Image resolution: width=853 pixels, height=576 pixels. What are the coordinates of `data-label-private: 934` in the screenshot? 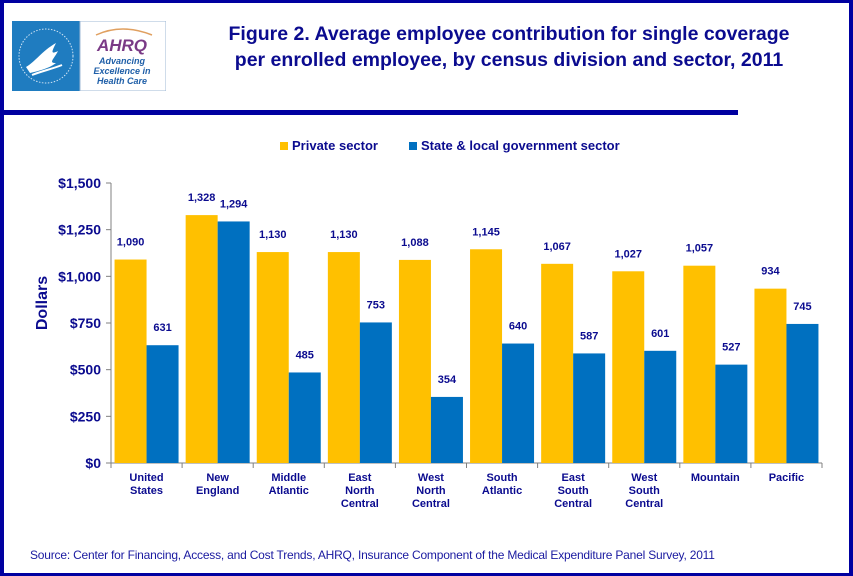 It's located at (770, 272).